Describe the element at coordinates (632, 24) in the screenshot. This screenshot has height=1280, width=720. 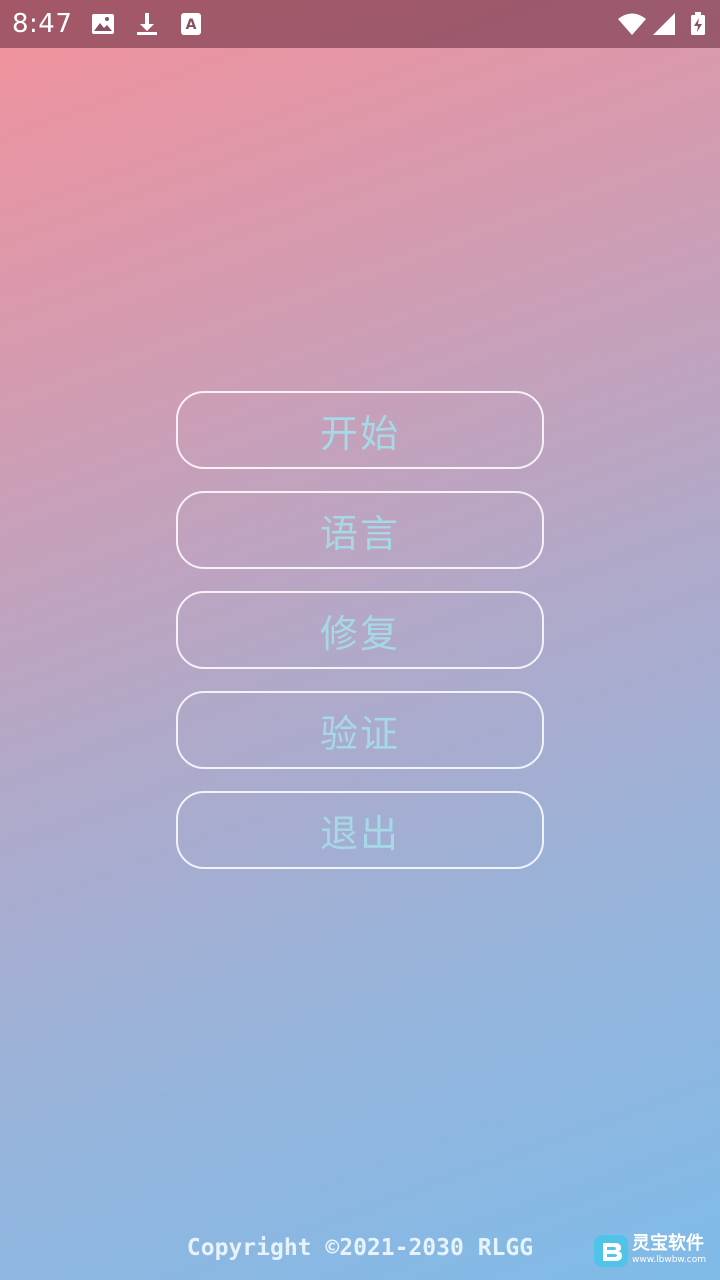
I see `wifi-icon` at that location.